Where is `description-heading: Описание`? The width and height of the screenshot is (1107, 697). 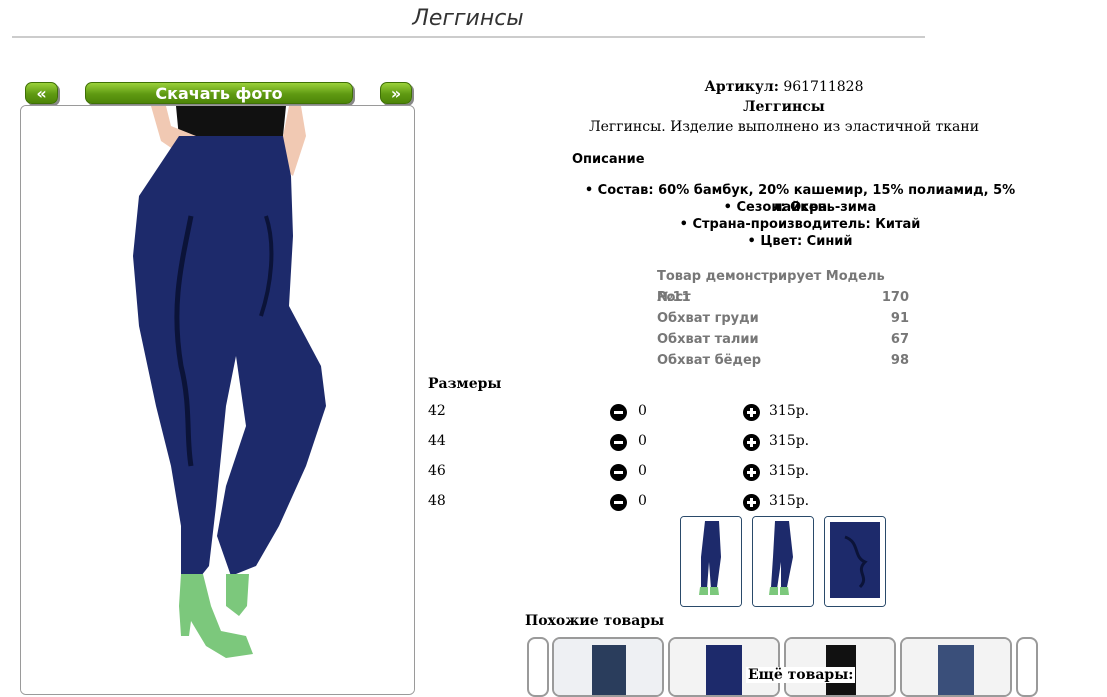 description-heading: Описание is located at coordinates (608, 159).